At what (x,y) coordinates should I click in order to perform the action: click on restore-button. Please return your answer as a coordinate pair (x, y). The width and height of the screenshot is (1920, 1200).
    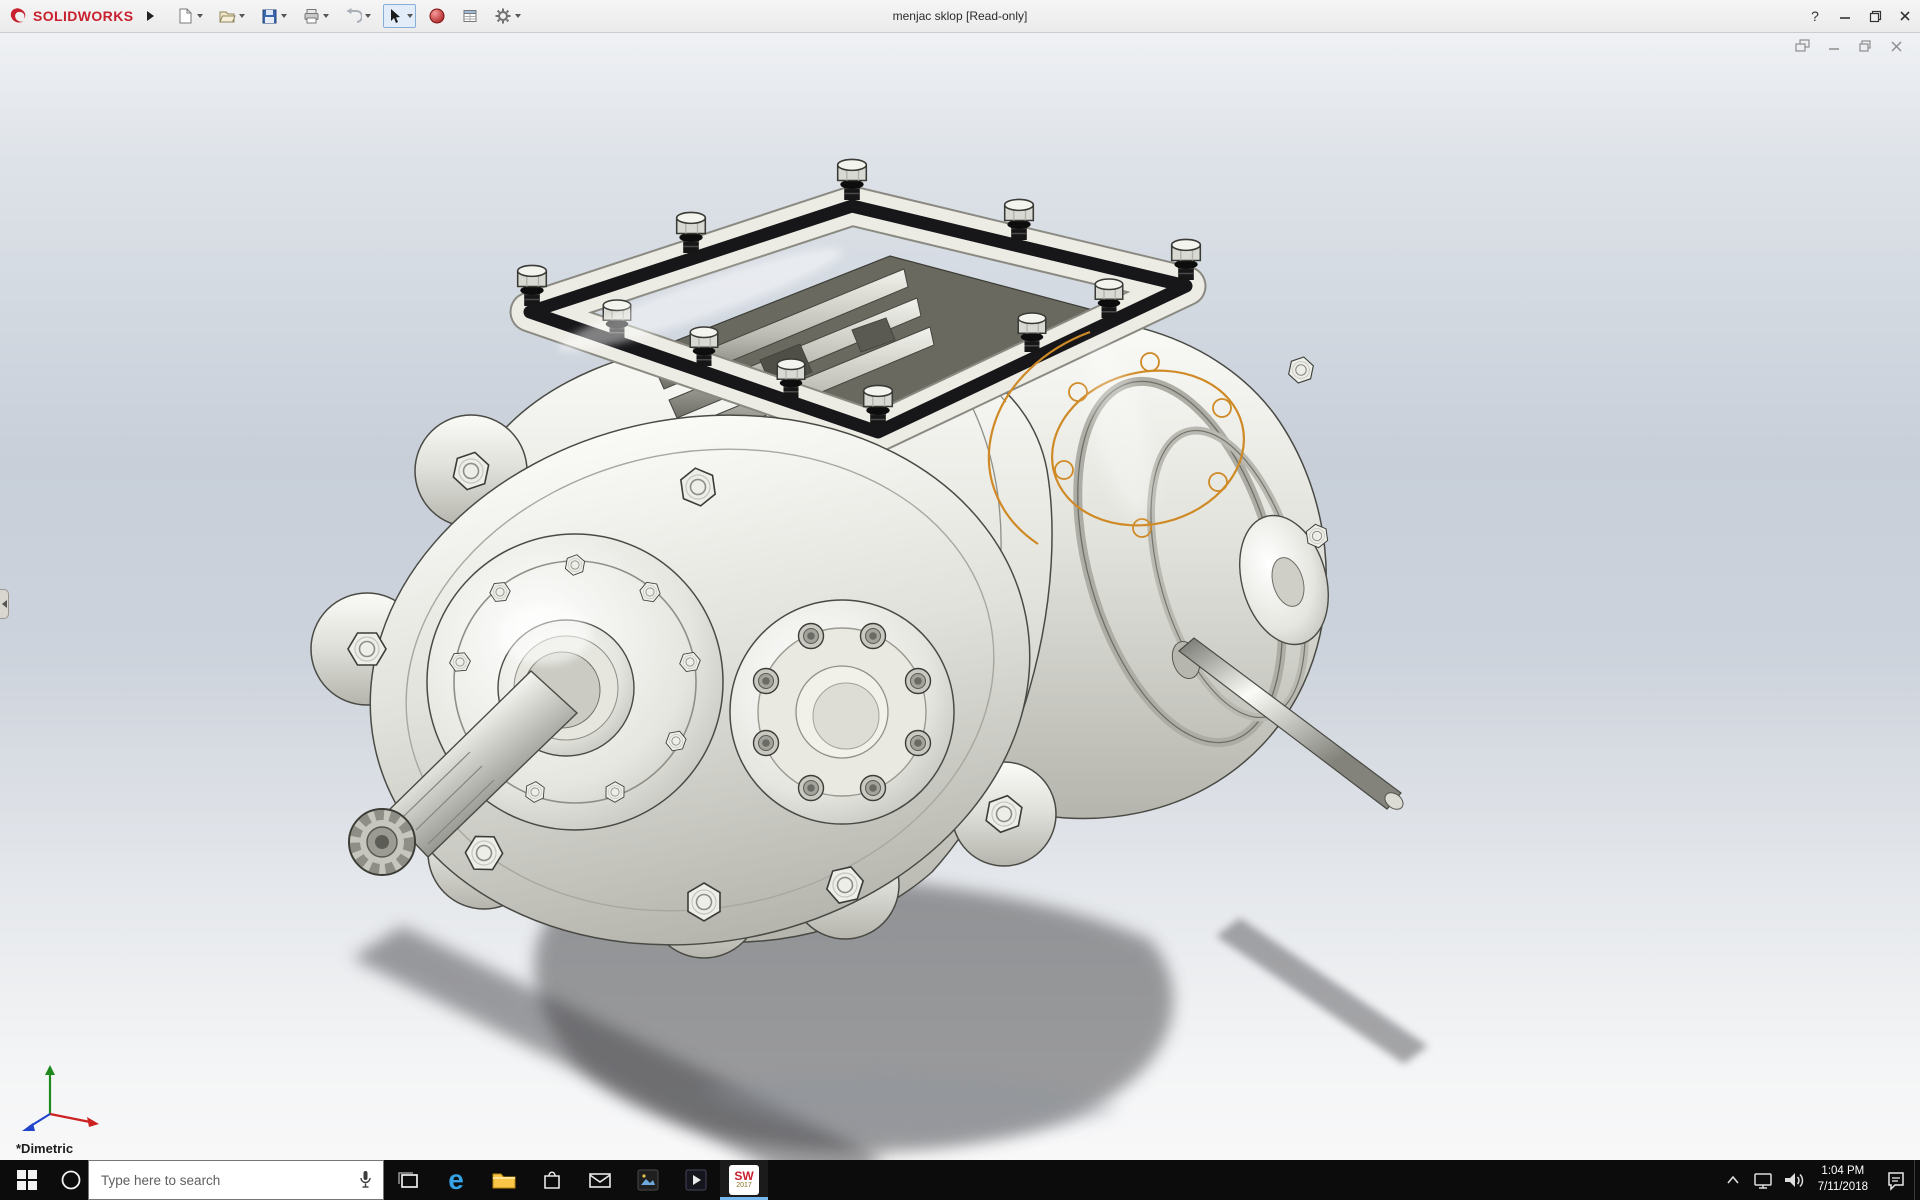
    Looking at the image, I should click on (1875, 16).